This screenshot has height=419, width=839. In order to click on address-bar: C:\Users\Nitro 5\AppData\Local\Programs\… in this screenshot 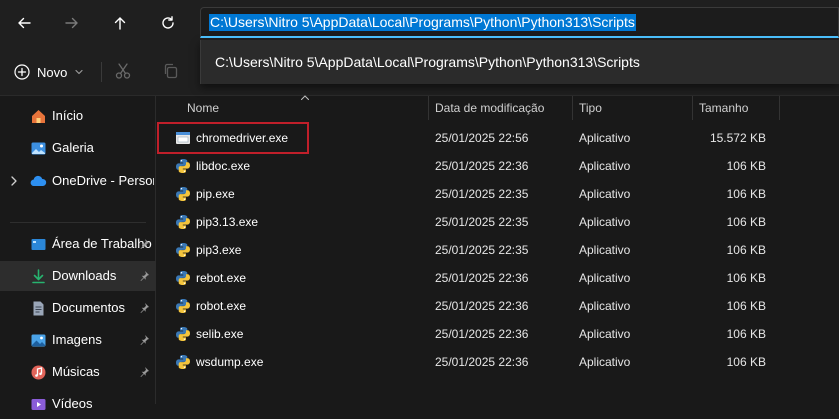, I will do `click(519, 22)`.